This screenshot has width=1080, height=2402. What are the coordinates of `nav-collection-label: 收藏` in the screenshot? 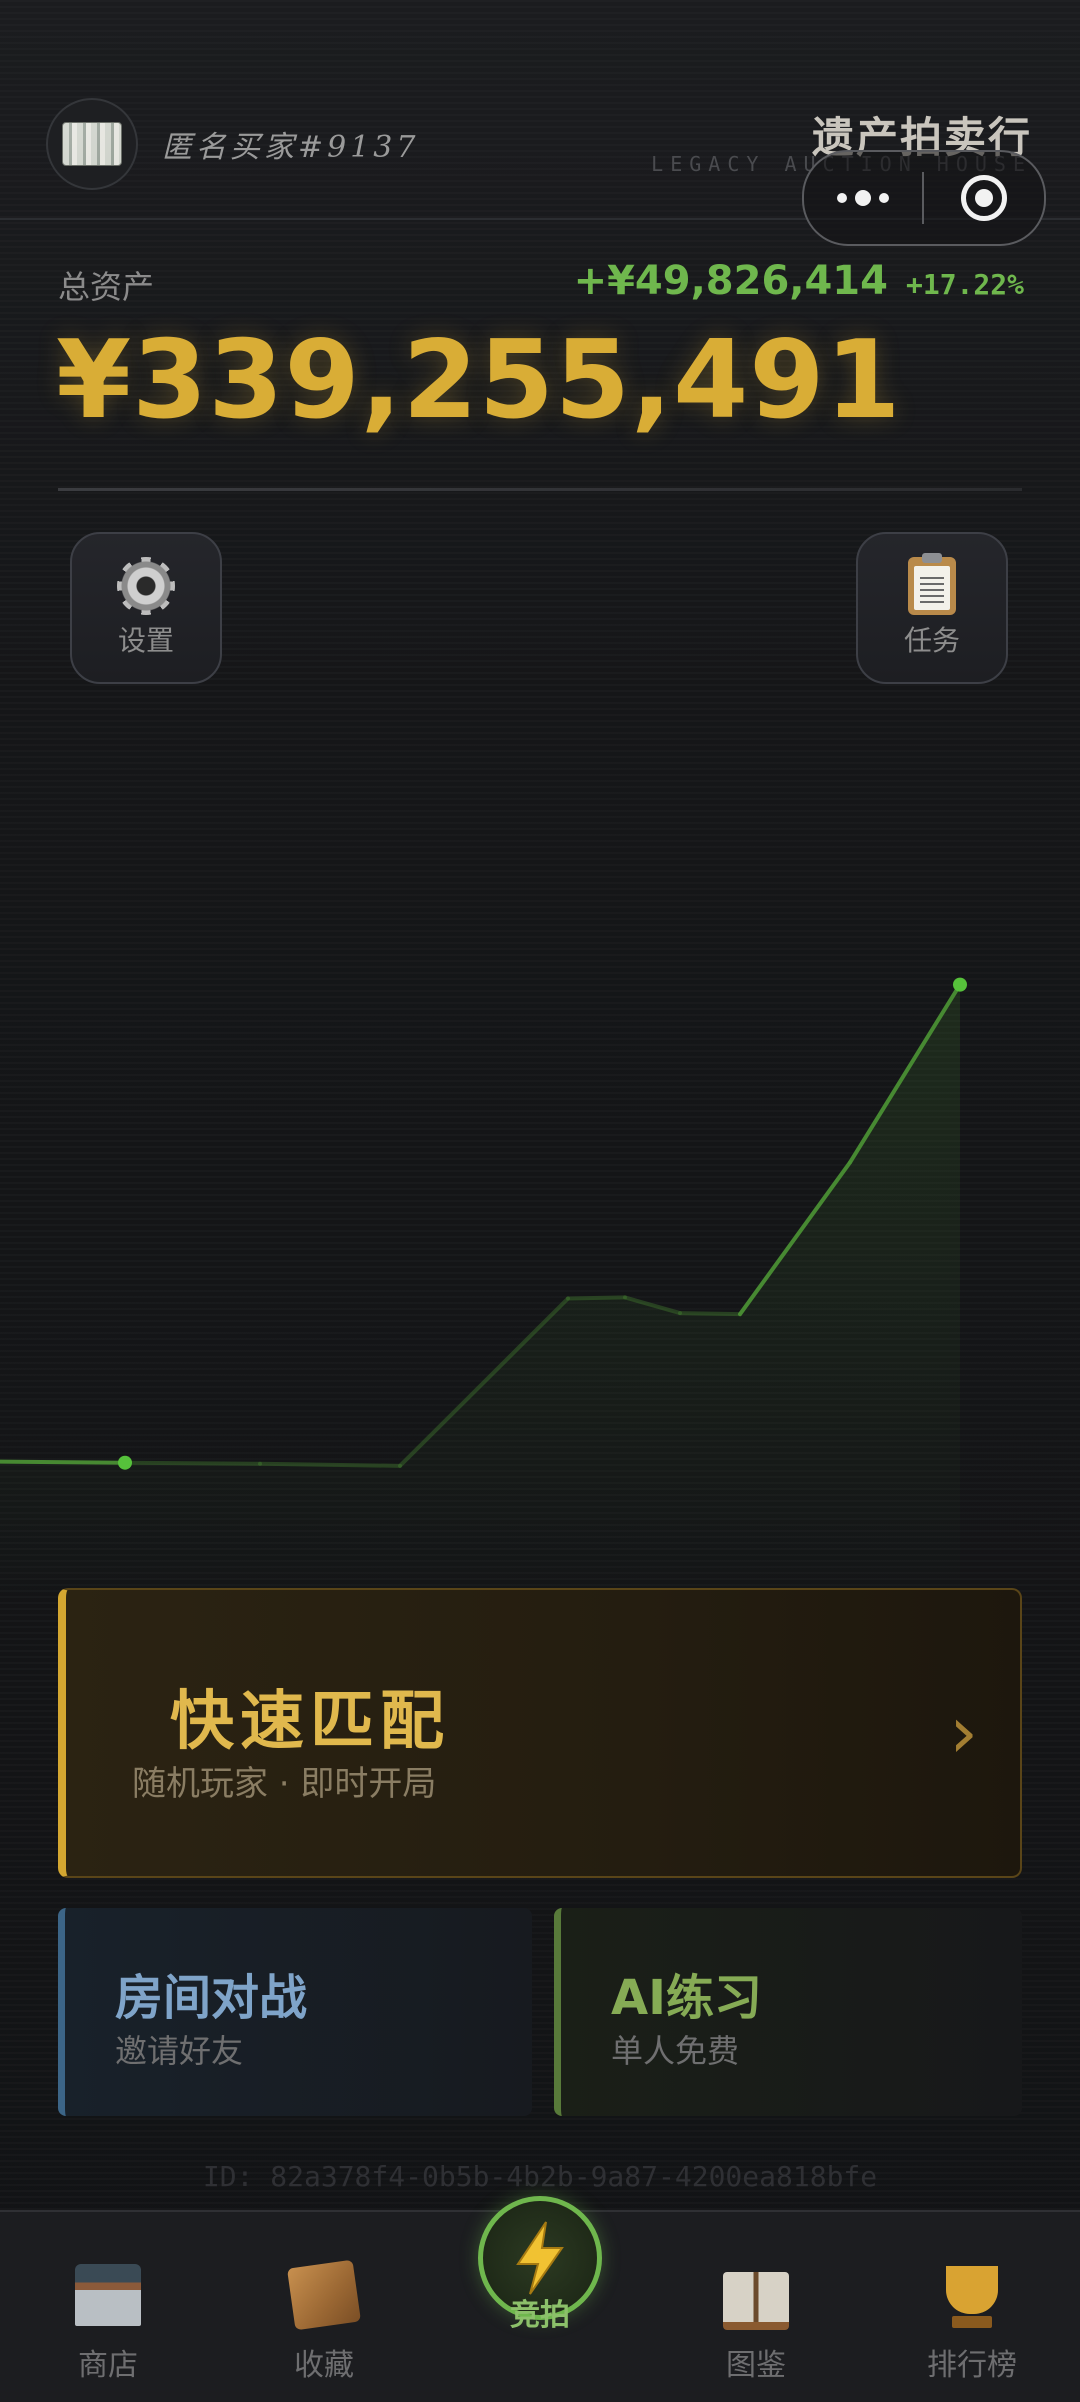 It's located at (324, 2365).